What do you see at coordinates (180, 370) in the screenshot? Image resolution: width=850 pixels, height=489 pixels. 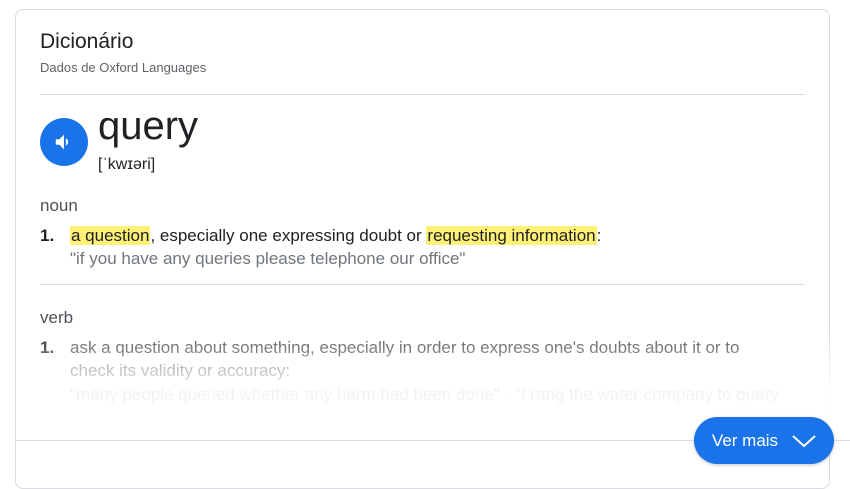 I see `verb-definition-line2: check its validity or accuracy:` at bounding box center [180, 370].